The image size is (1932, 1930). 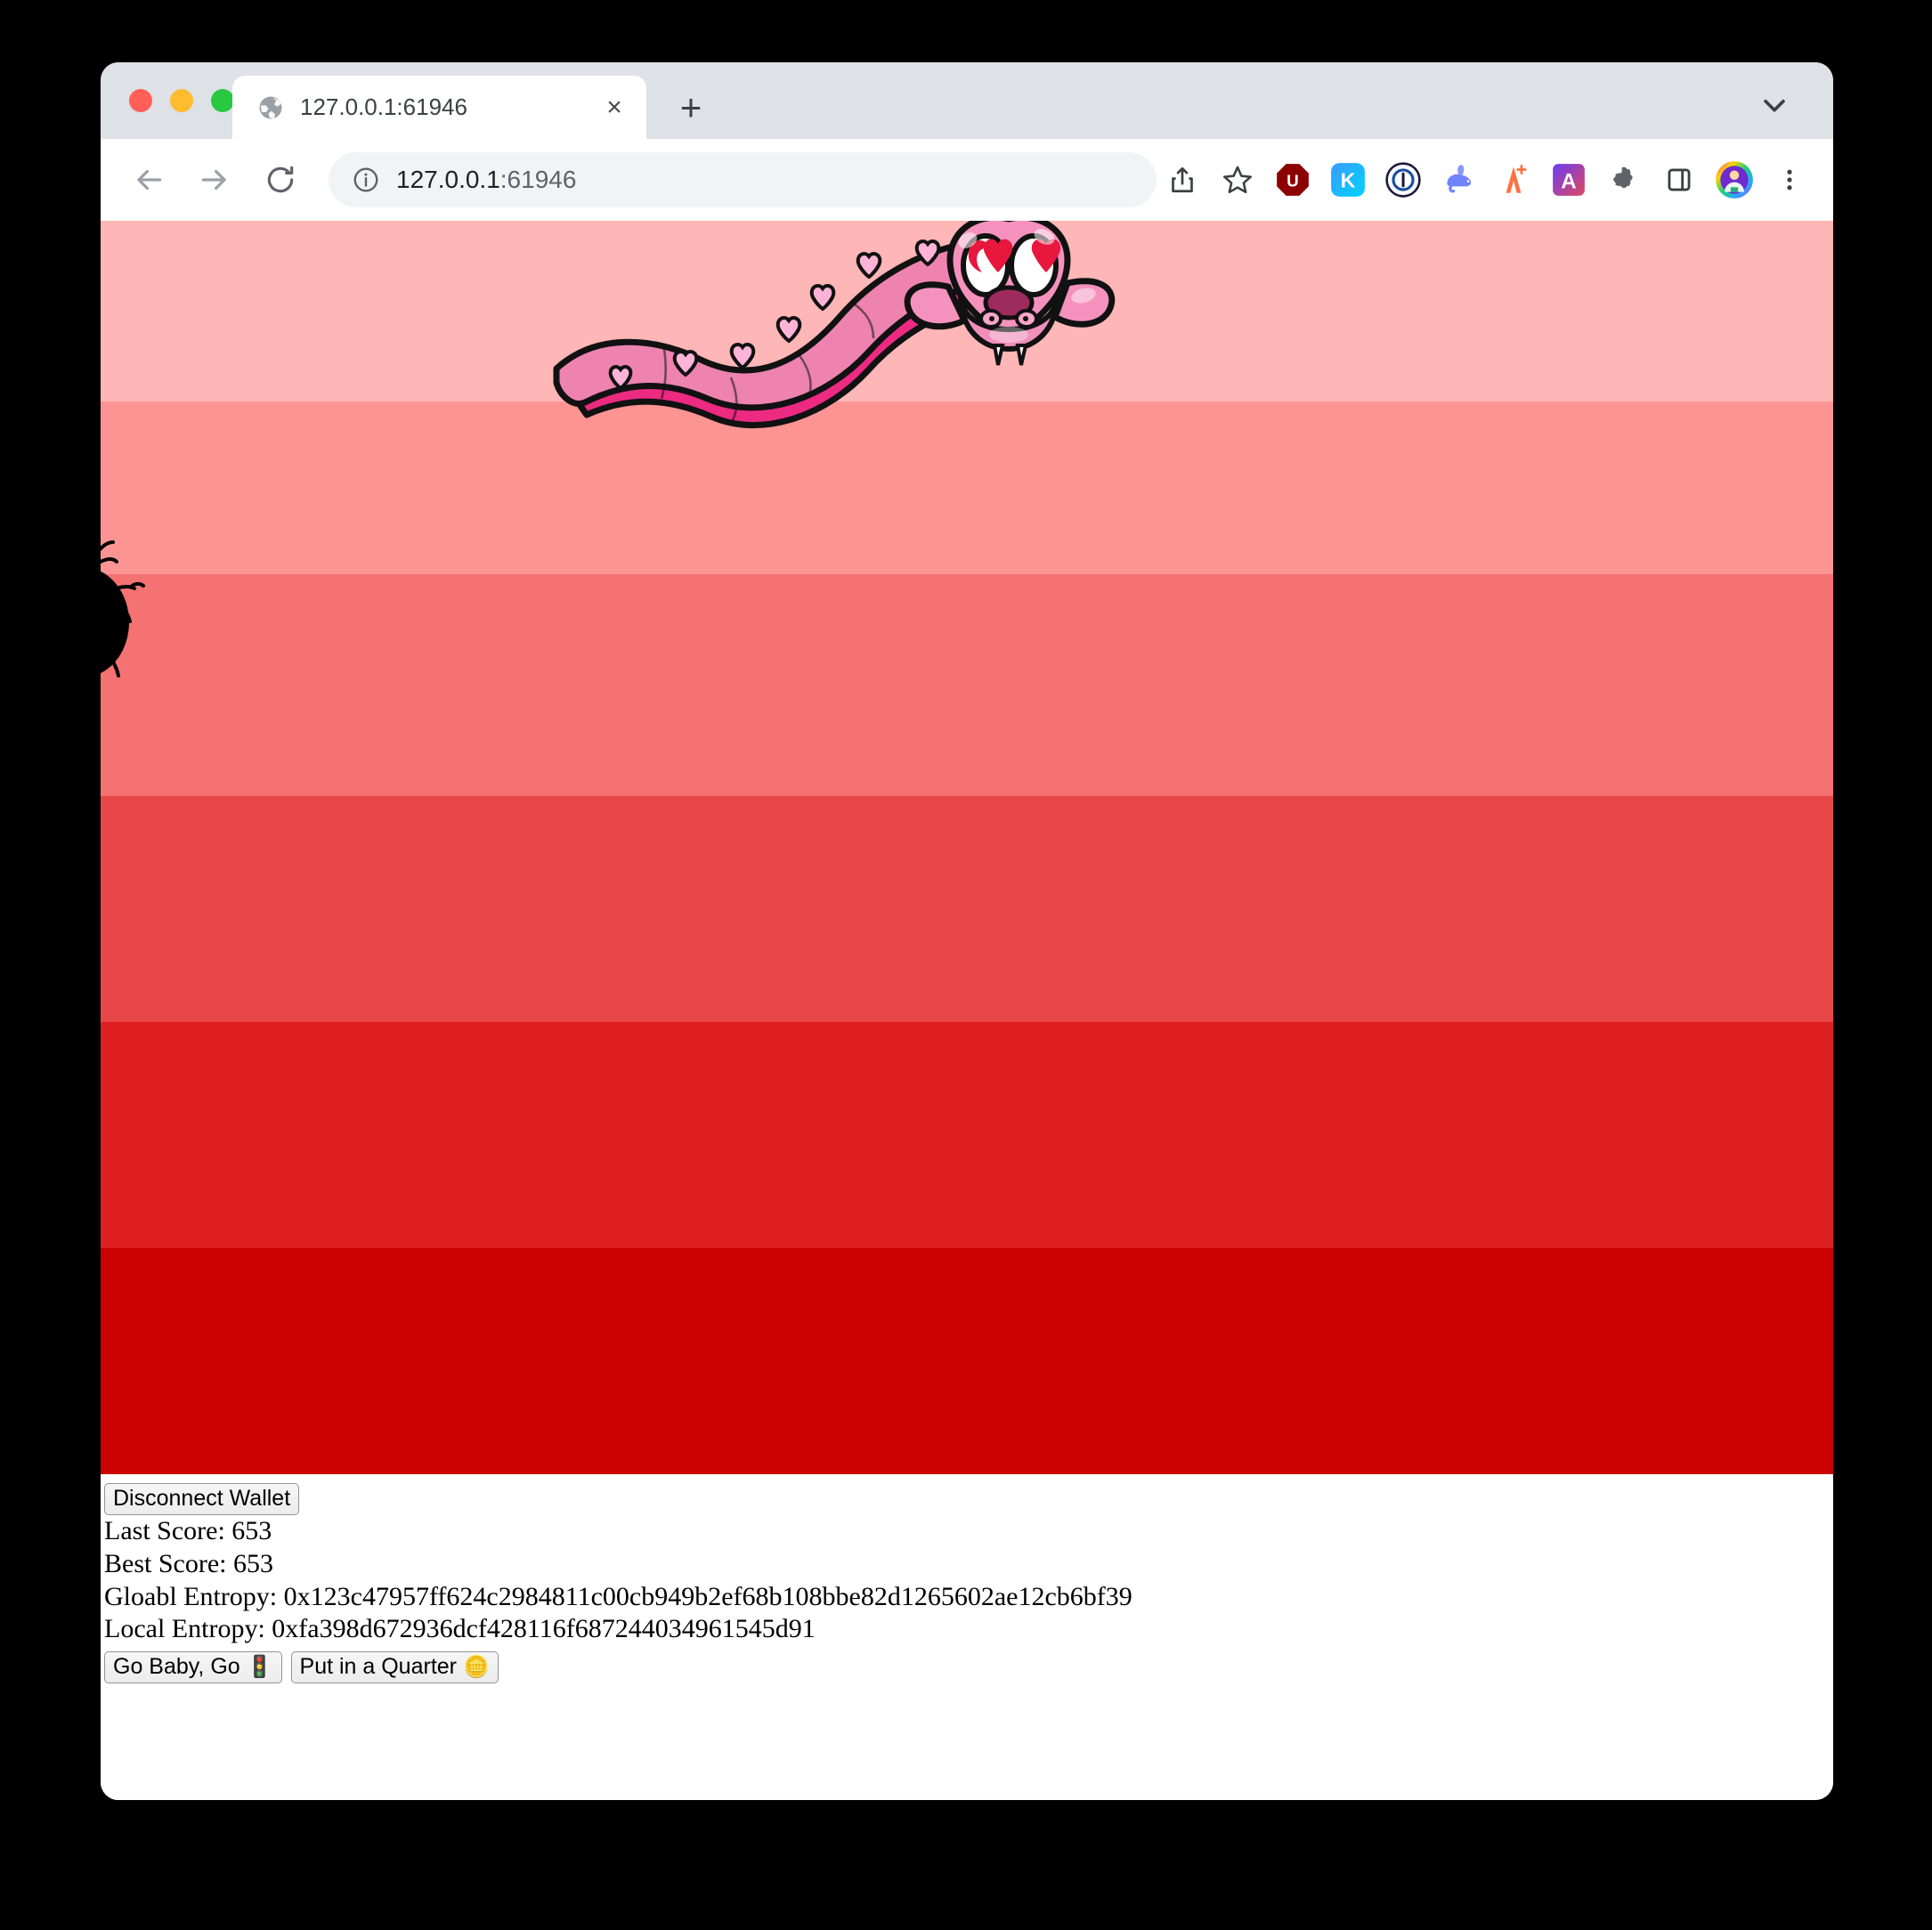 What do you see at coordinates (1790, 180) in the screenshot?
I see `browser-menu-icon` at bounding box center [1790, 180].